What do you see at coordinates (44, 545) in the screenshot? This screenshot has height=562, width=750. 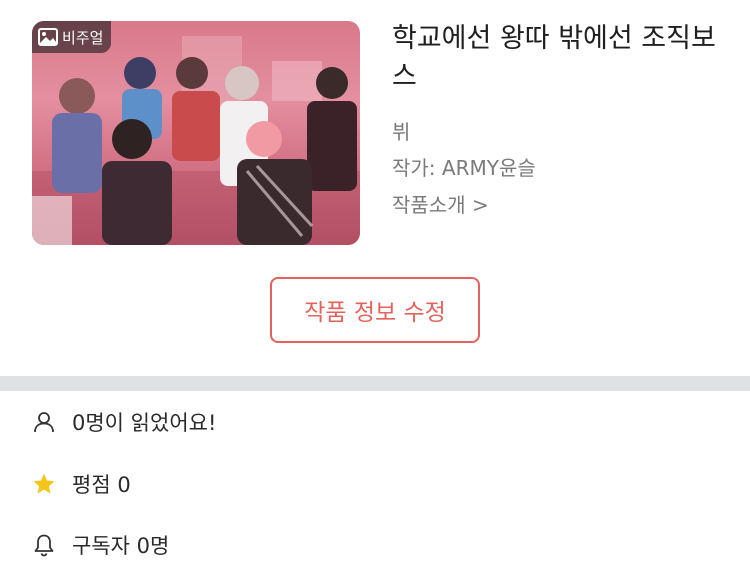 I see `bell-icon` at bounding box center [44, 545].